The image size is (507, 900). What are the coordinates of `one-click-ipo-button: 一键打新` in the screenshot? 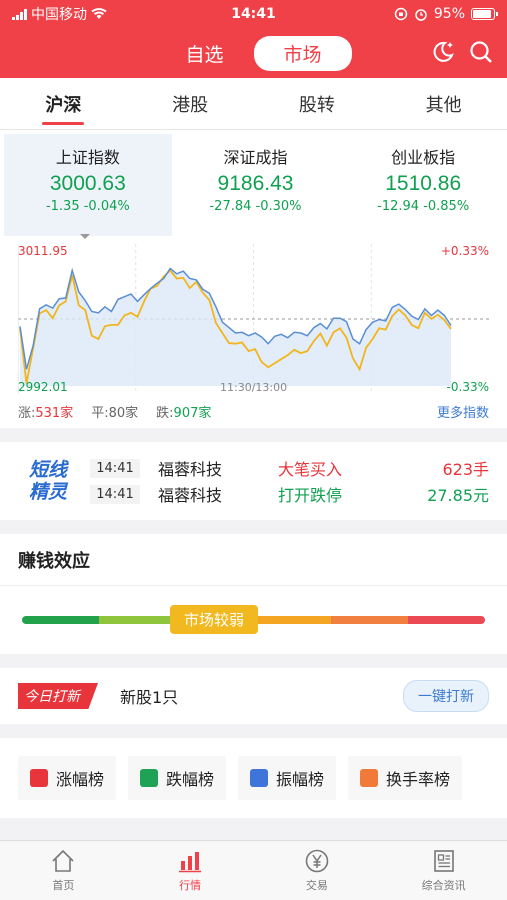 It's located at (446, 696).